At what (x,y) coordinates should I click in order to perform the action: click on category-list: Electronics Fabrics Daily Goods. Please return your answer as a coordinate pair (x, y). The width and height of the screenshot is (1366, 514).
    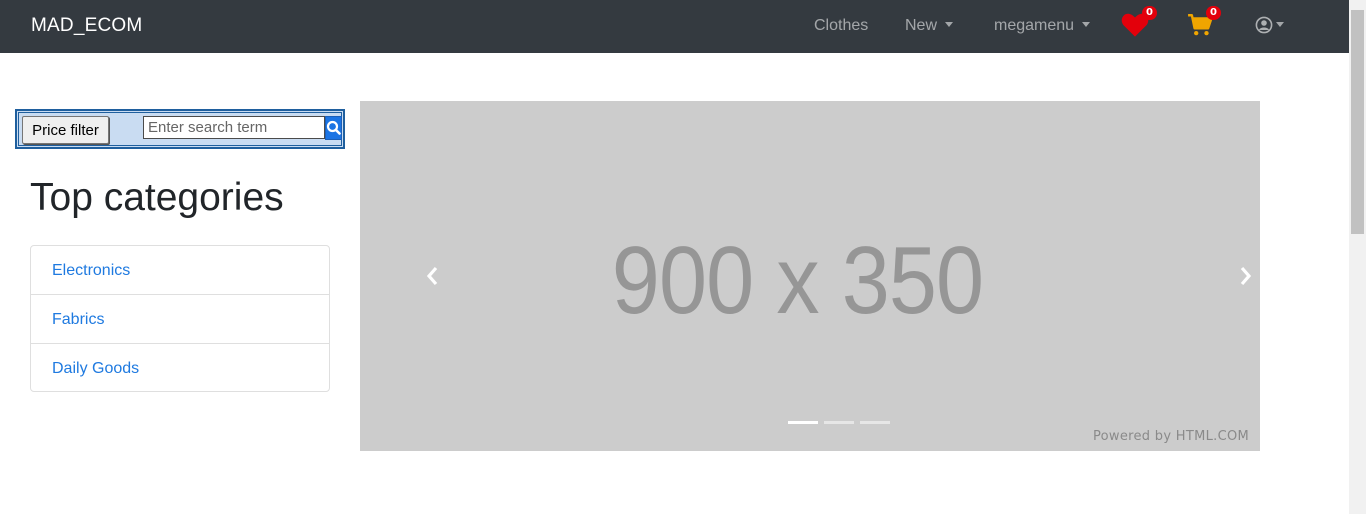
    Looking at the image, I should click on (180, 318).